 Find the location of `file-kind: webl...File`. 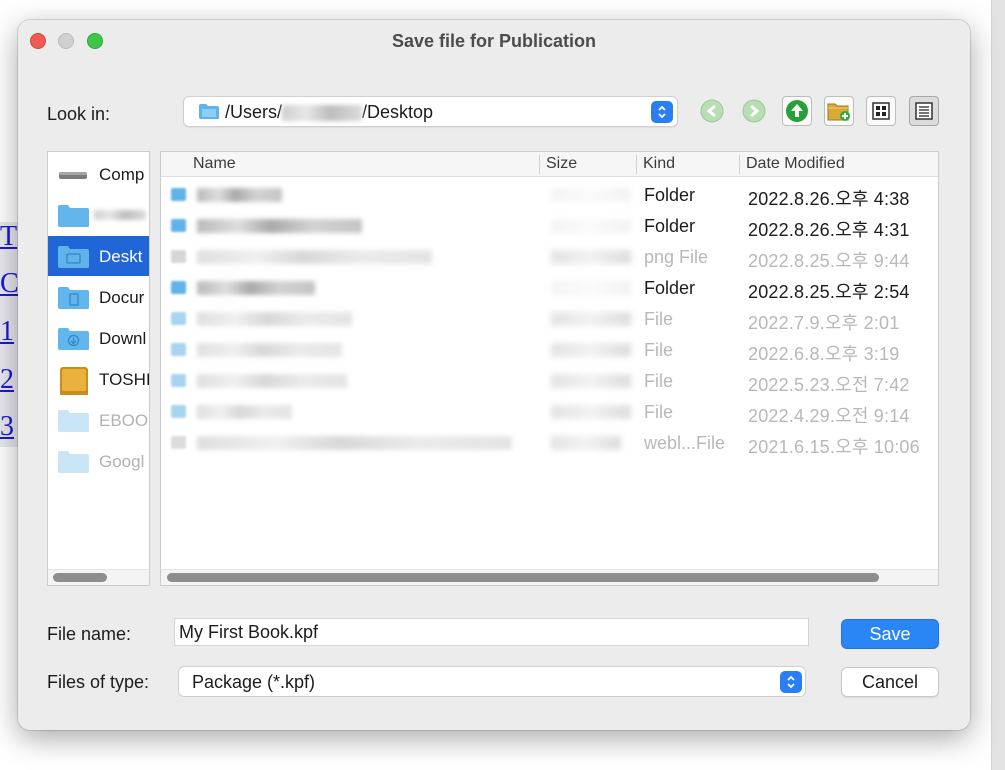

file-kind: webl...File is located at coordinates (685, 443).